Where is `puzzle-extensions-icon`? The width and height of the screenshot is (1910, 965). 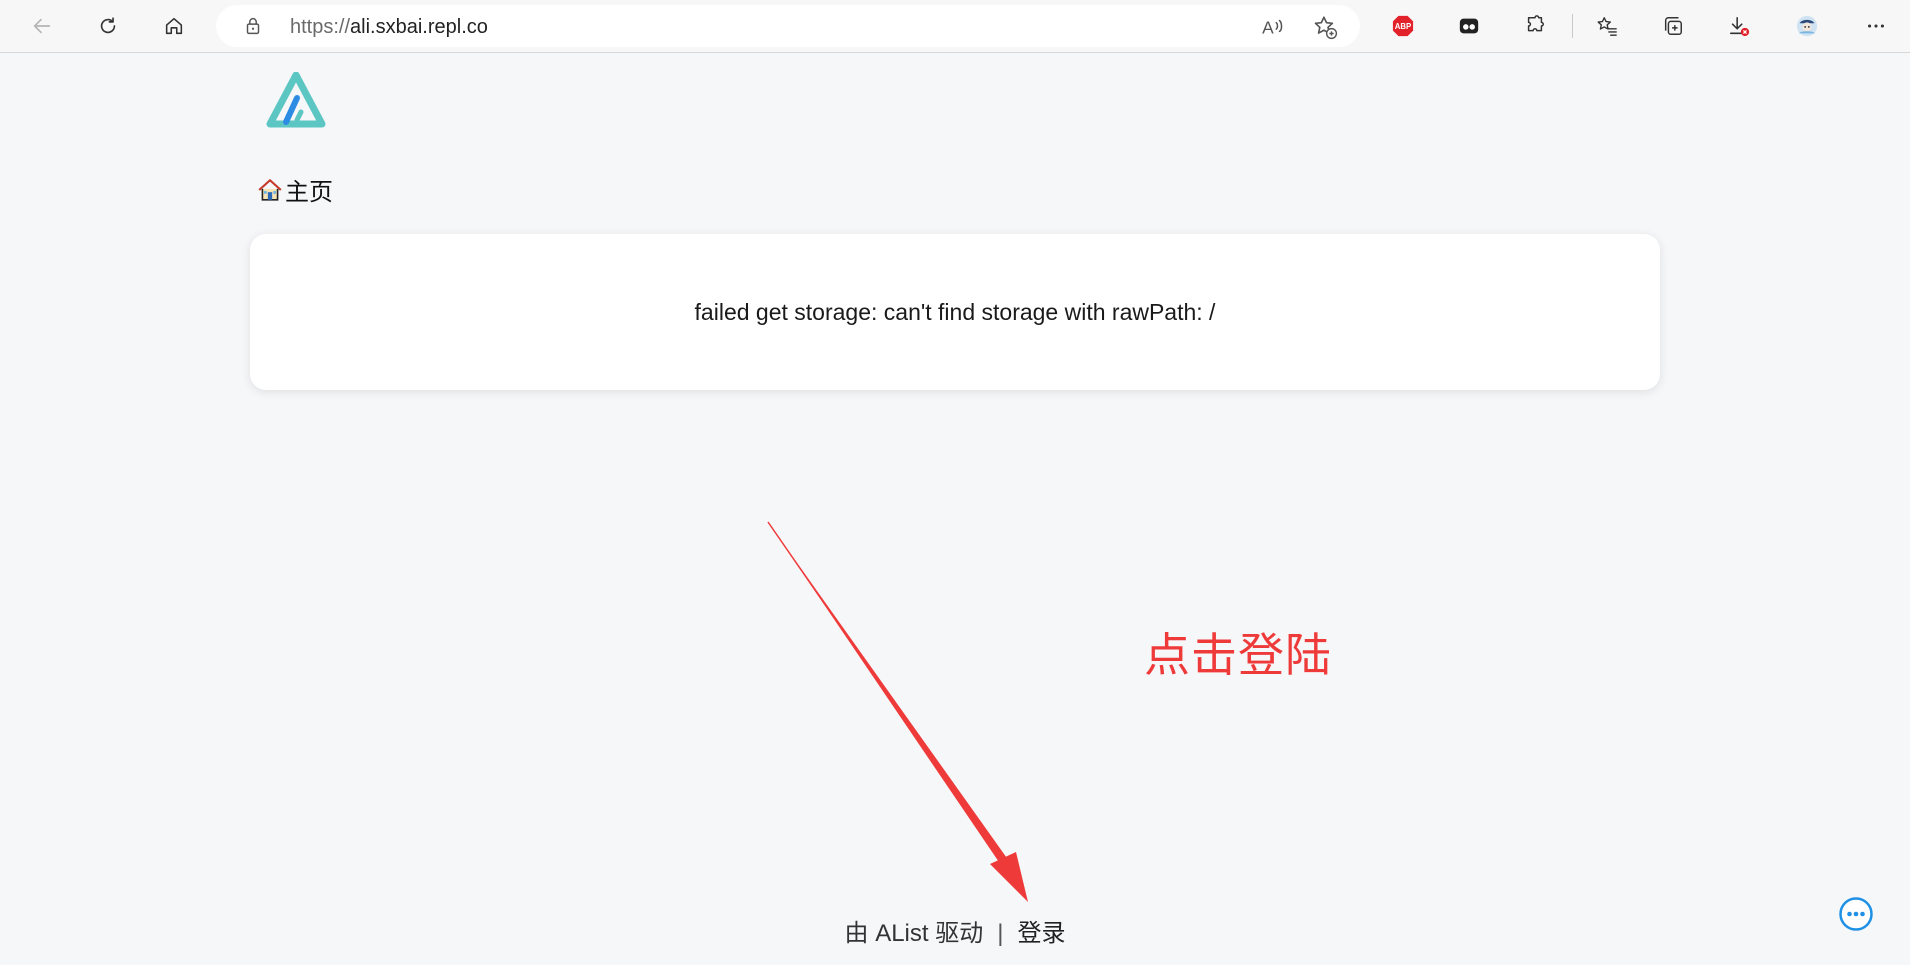
puzzle-extensions-icon is located at coordinates (1535, 26).